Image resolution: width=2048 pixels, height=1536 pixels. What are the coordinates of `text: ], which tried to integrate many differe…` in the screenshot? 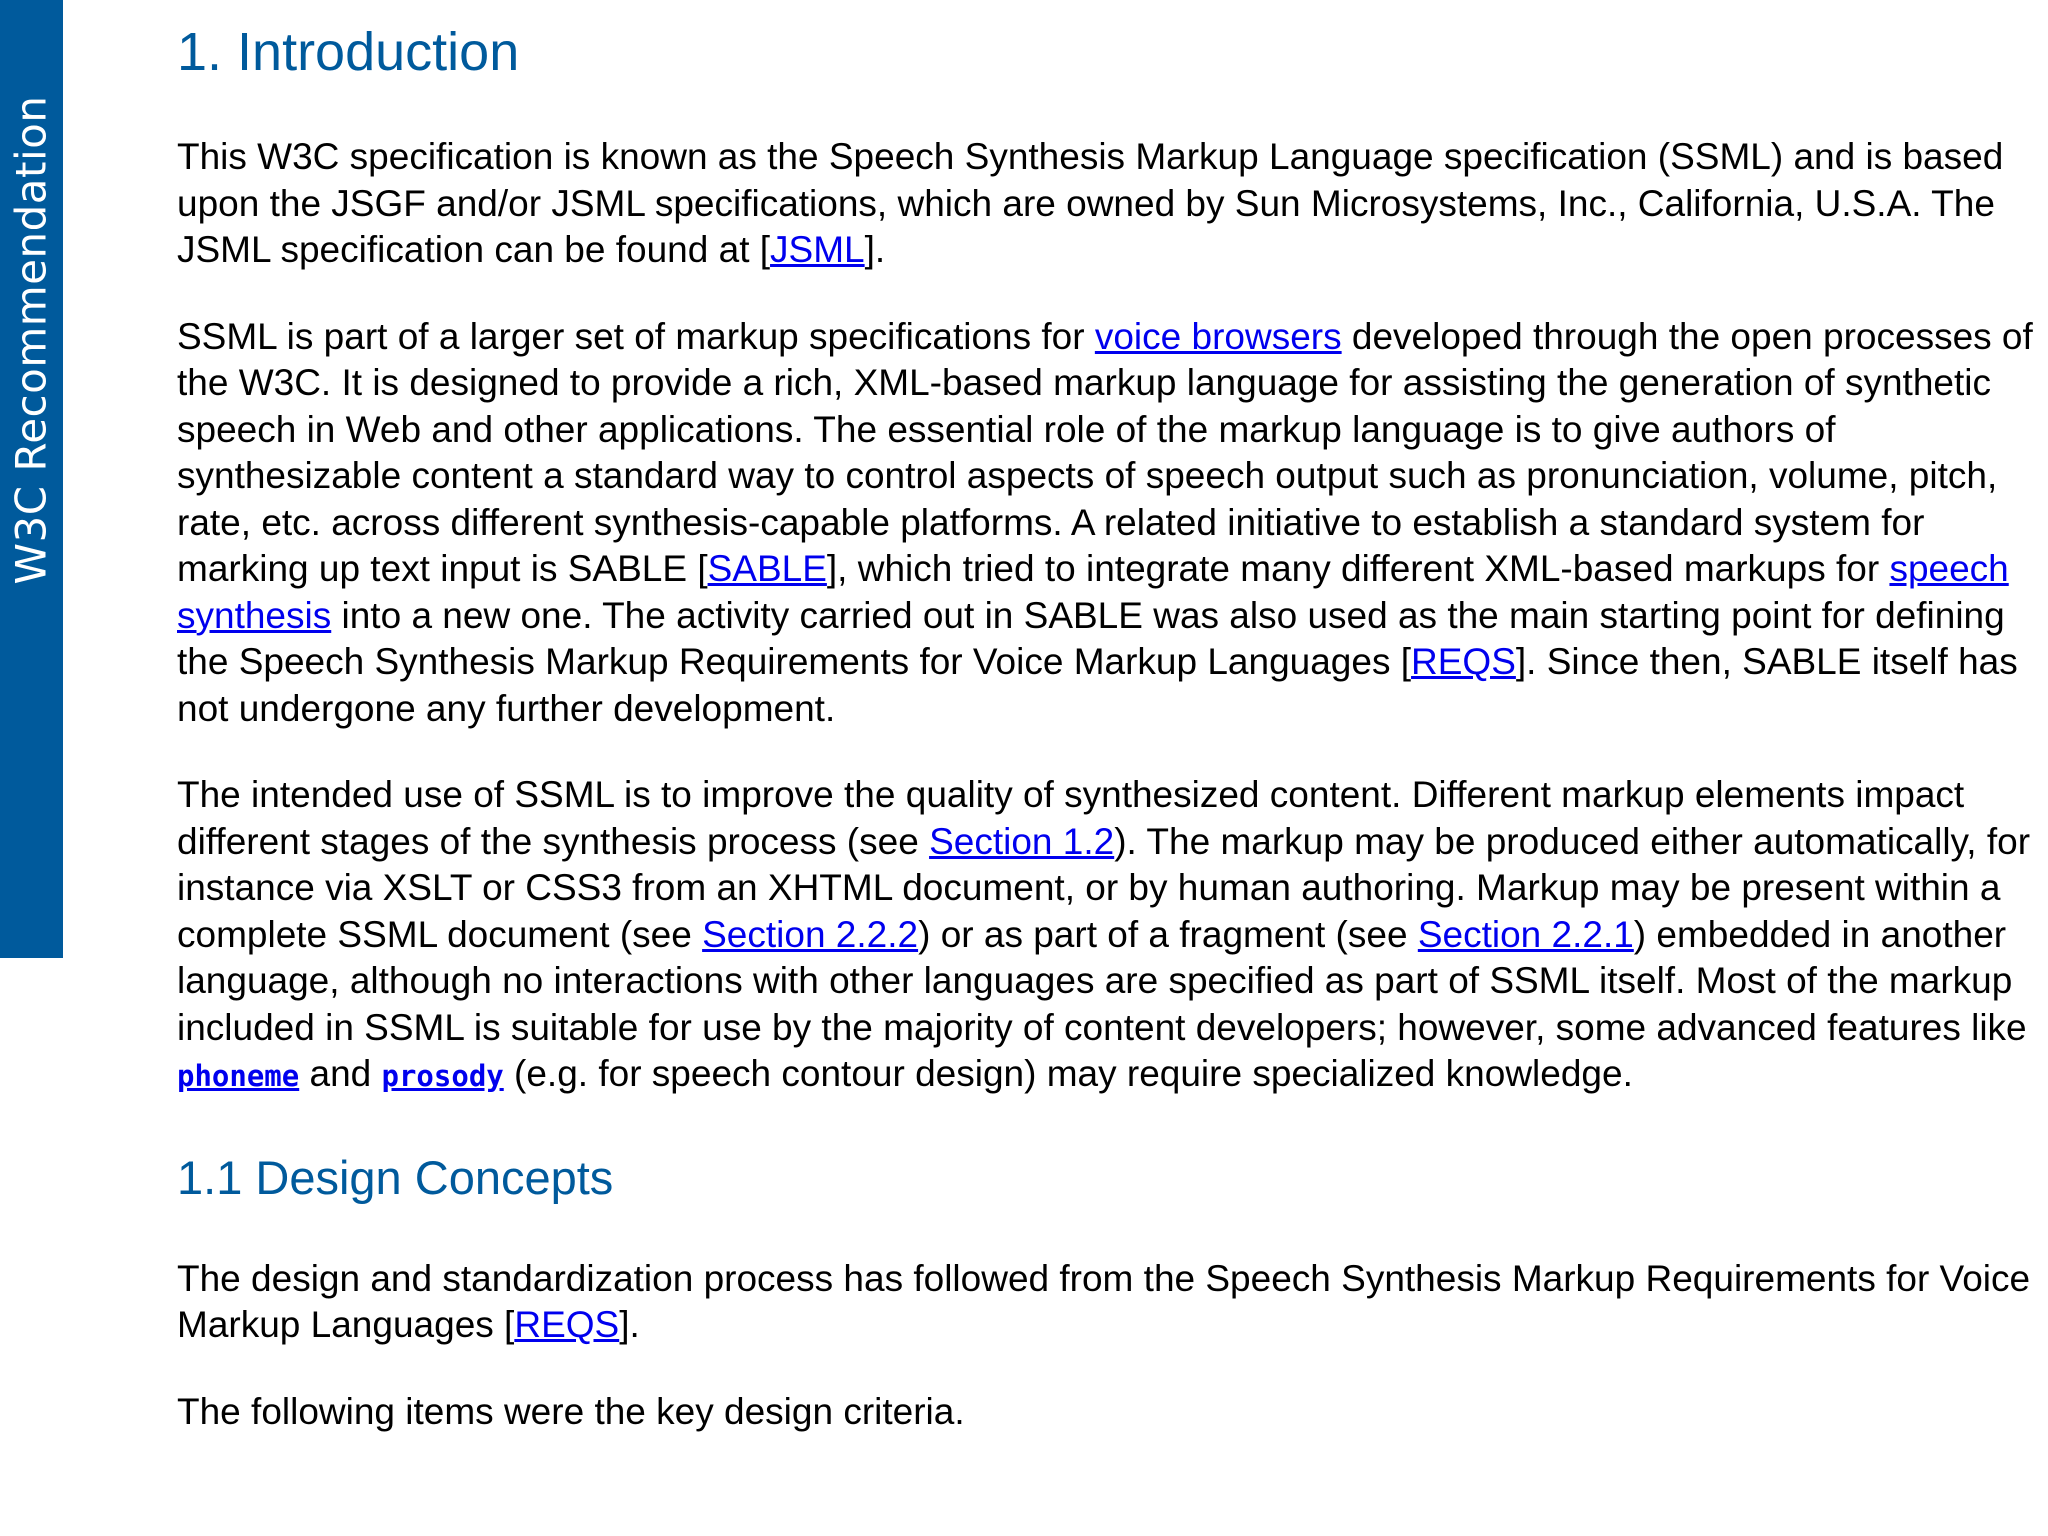 It's located at (1358, 568).